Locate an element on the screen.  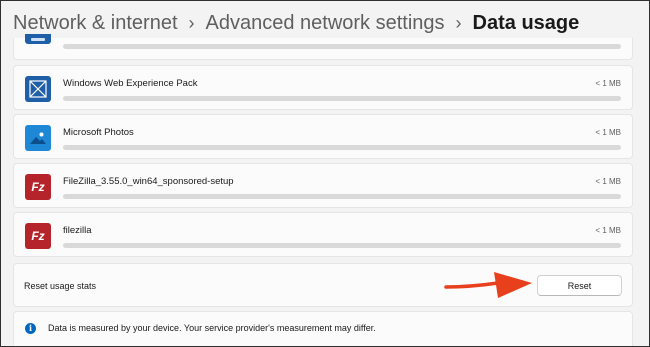
app-usage-row: Microsoft Photos < 1 MB is located at coordinates (323, 136).